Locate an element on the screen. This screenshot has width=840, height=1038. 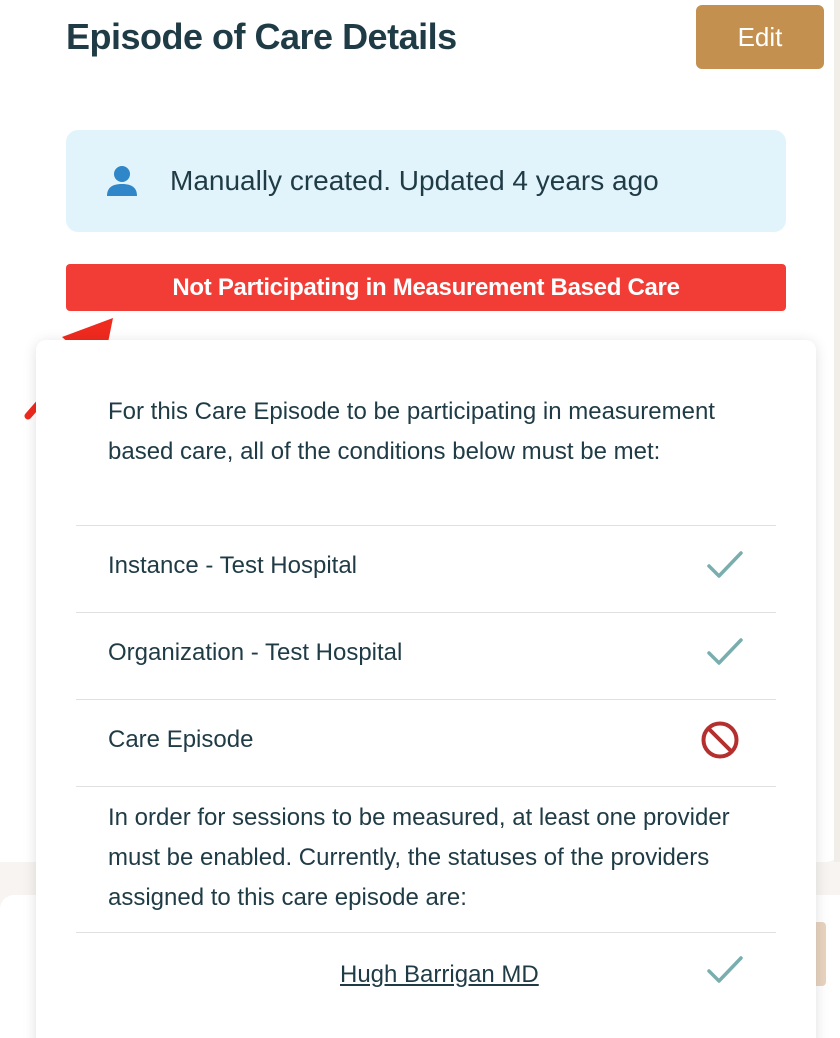
condition-label: Organization - Test Hospital is located at coordinates (255, 652).